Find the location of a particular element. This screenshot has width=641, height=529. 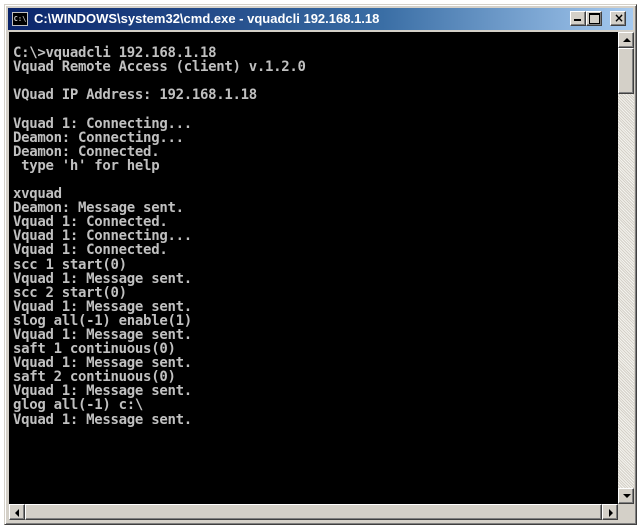

console-line: Vquad Remote Access (client) v.1.2.0 is located at coordinates (159, 67).